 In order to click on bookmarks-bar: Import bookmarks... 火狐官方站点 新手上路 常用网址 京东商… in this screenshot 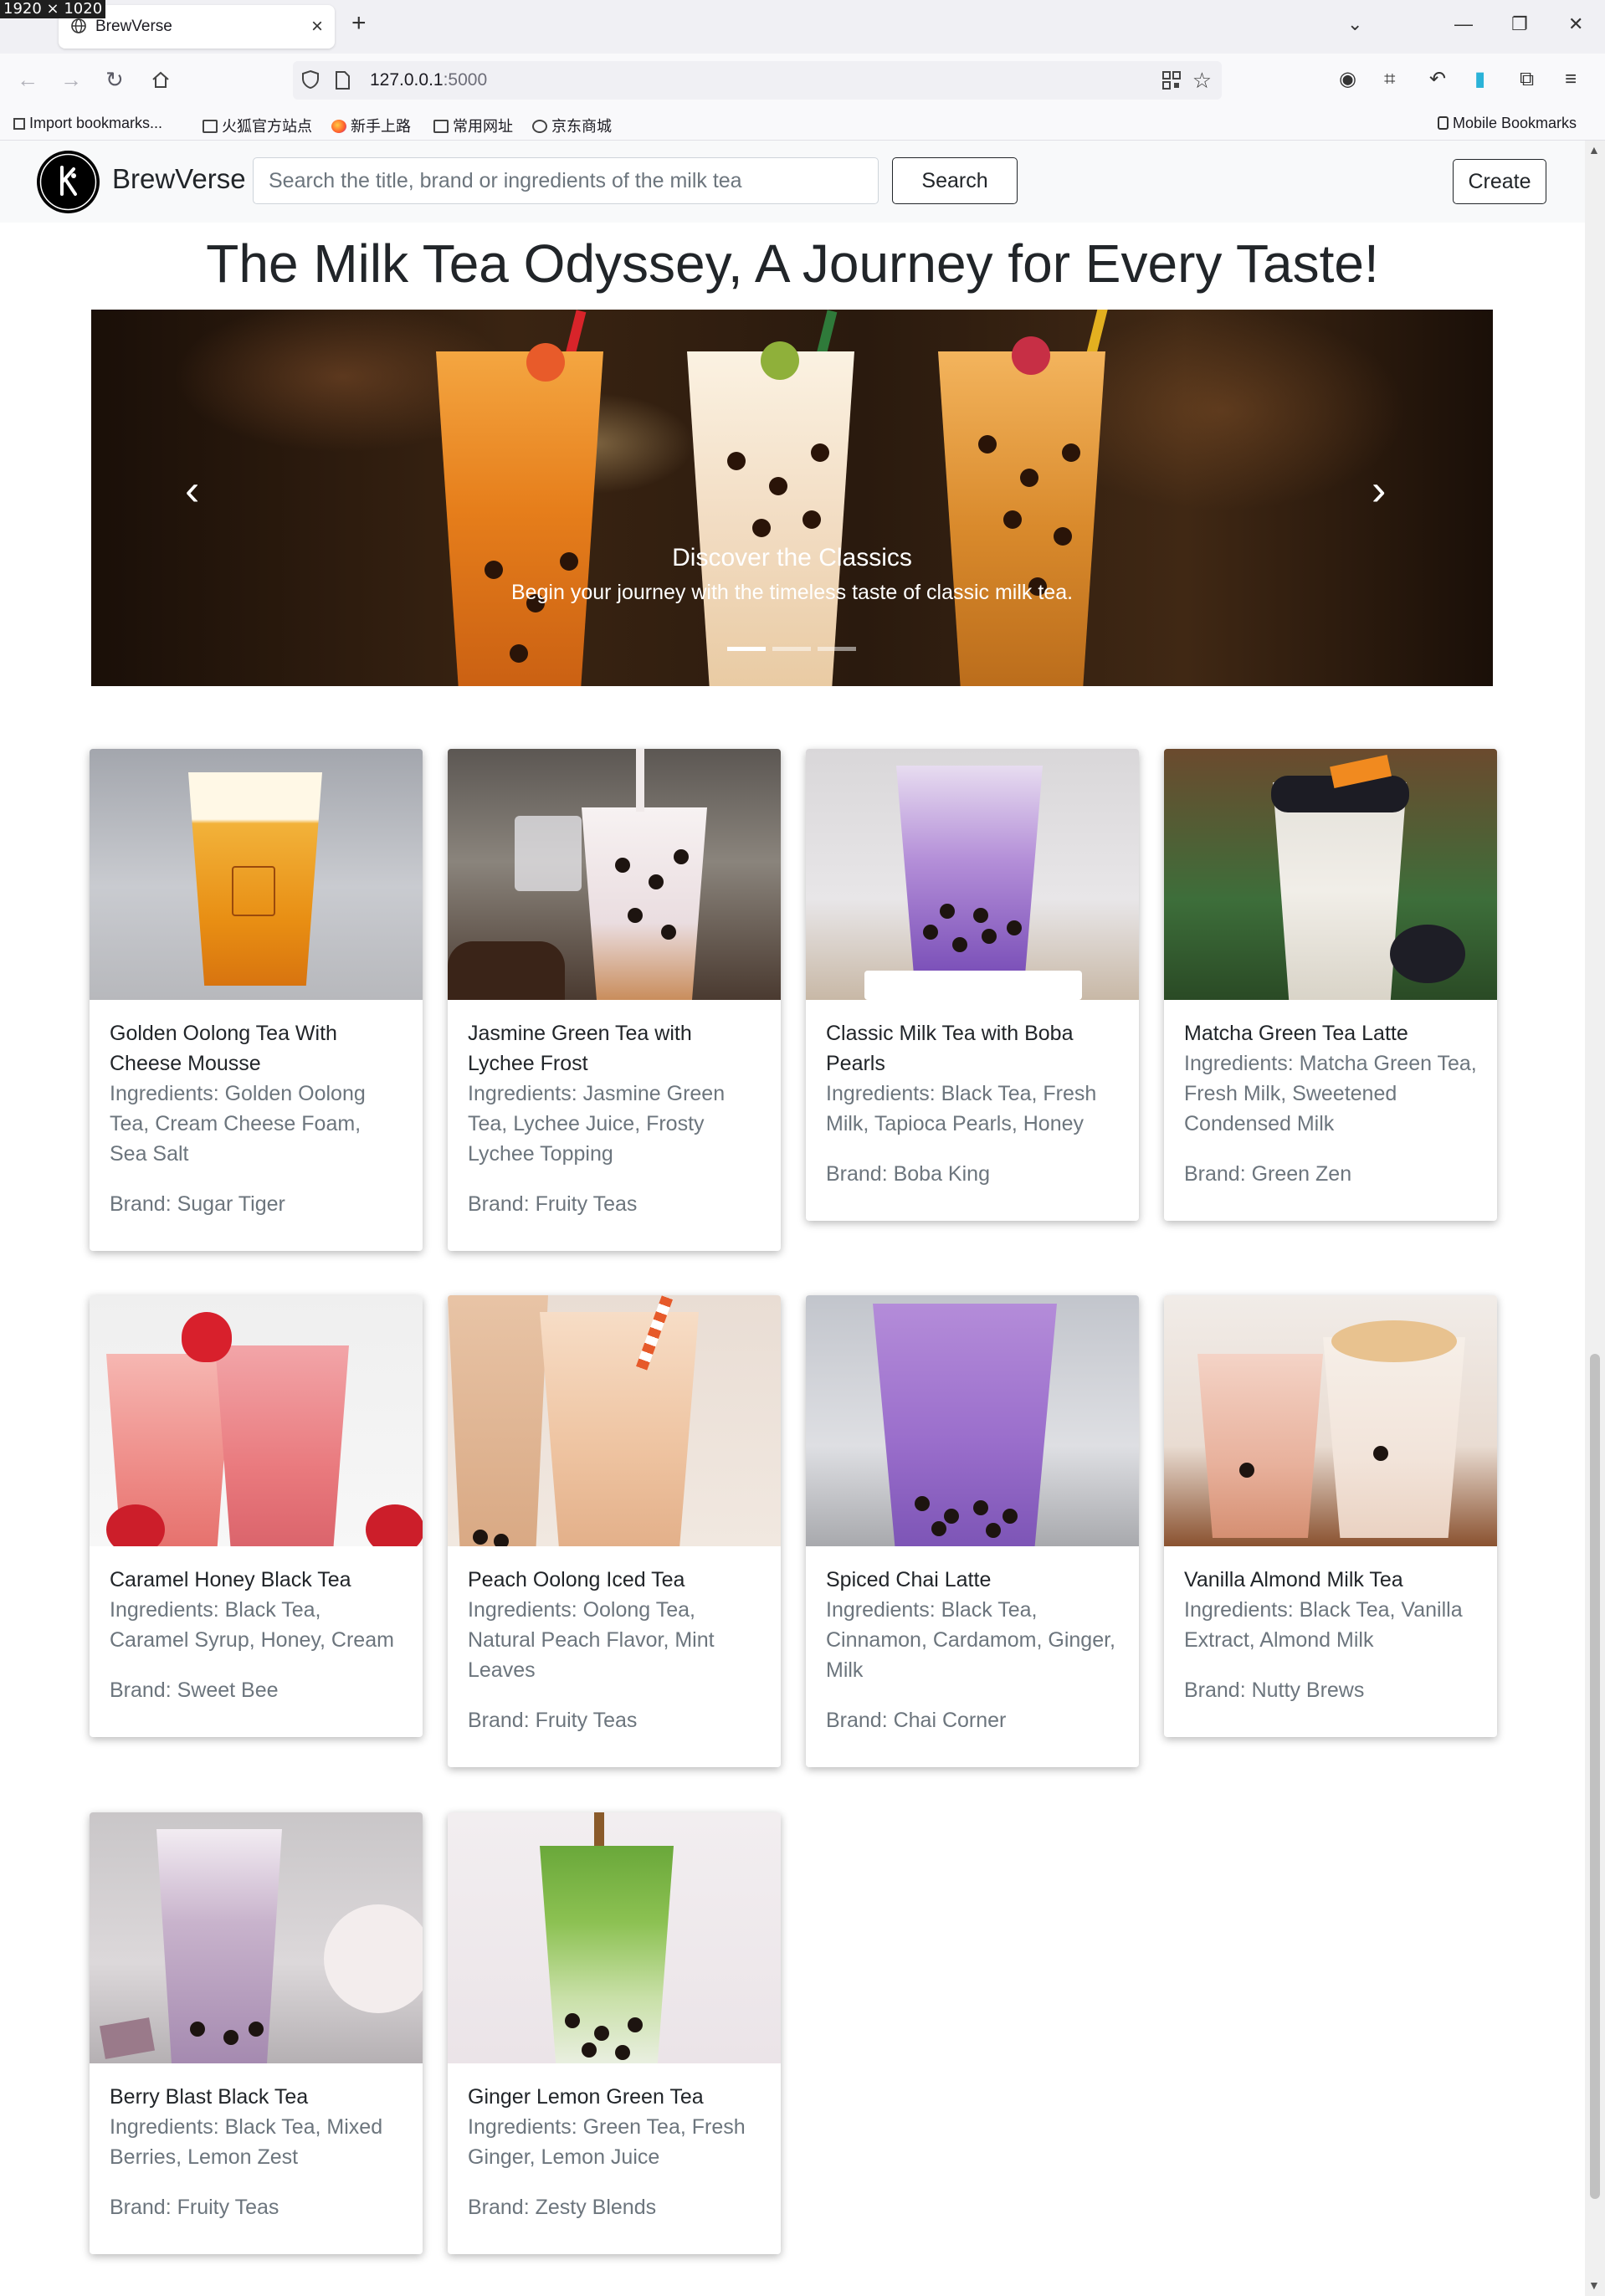, I will do `click(802, 124)`.